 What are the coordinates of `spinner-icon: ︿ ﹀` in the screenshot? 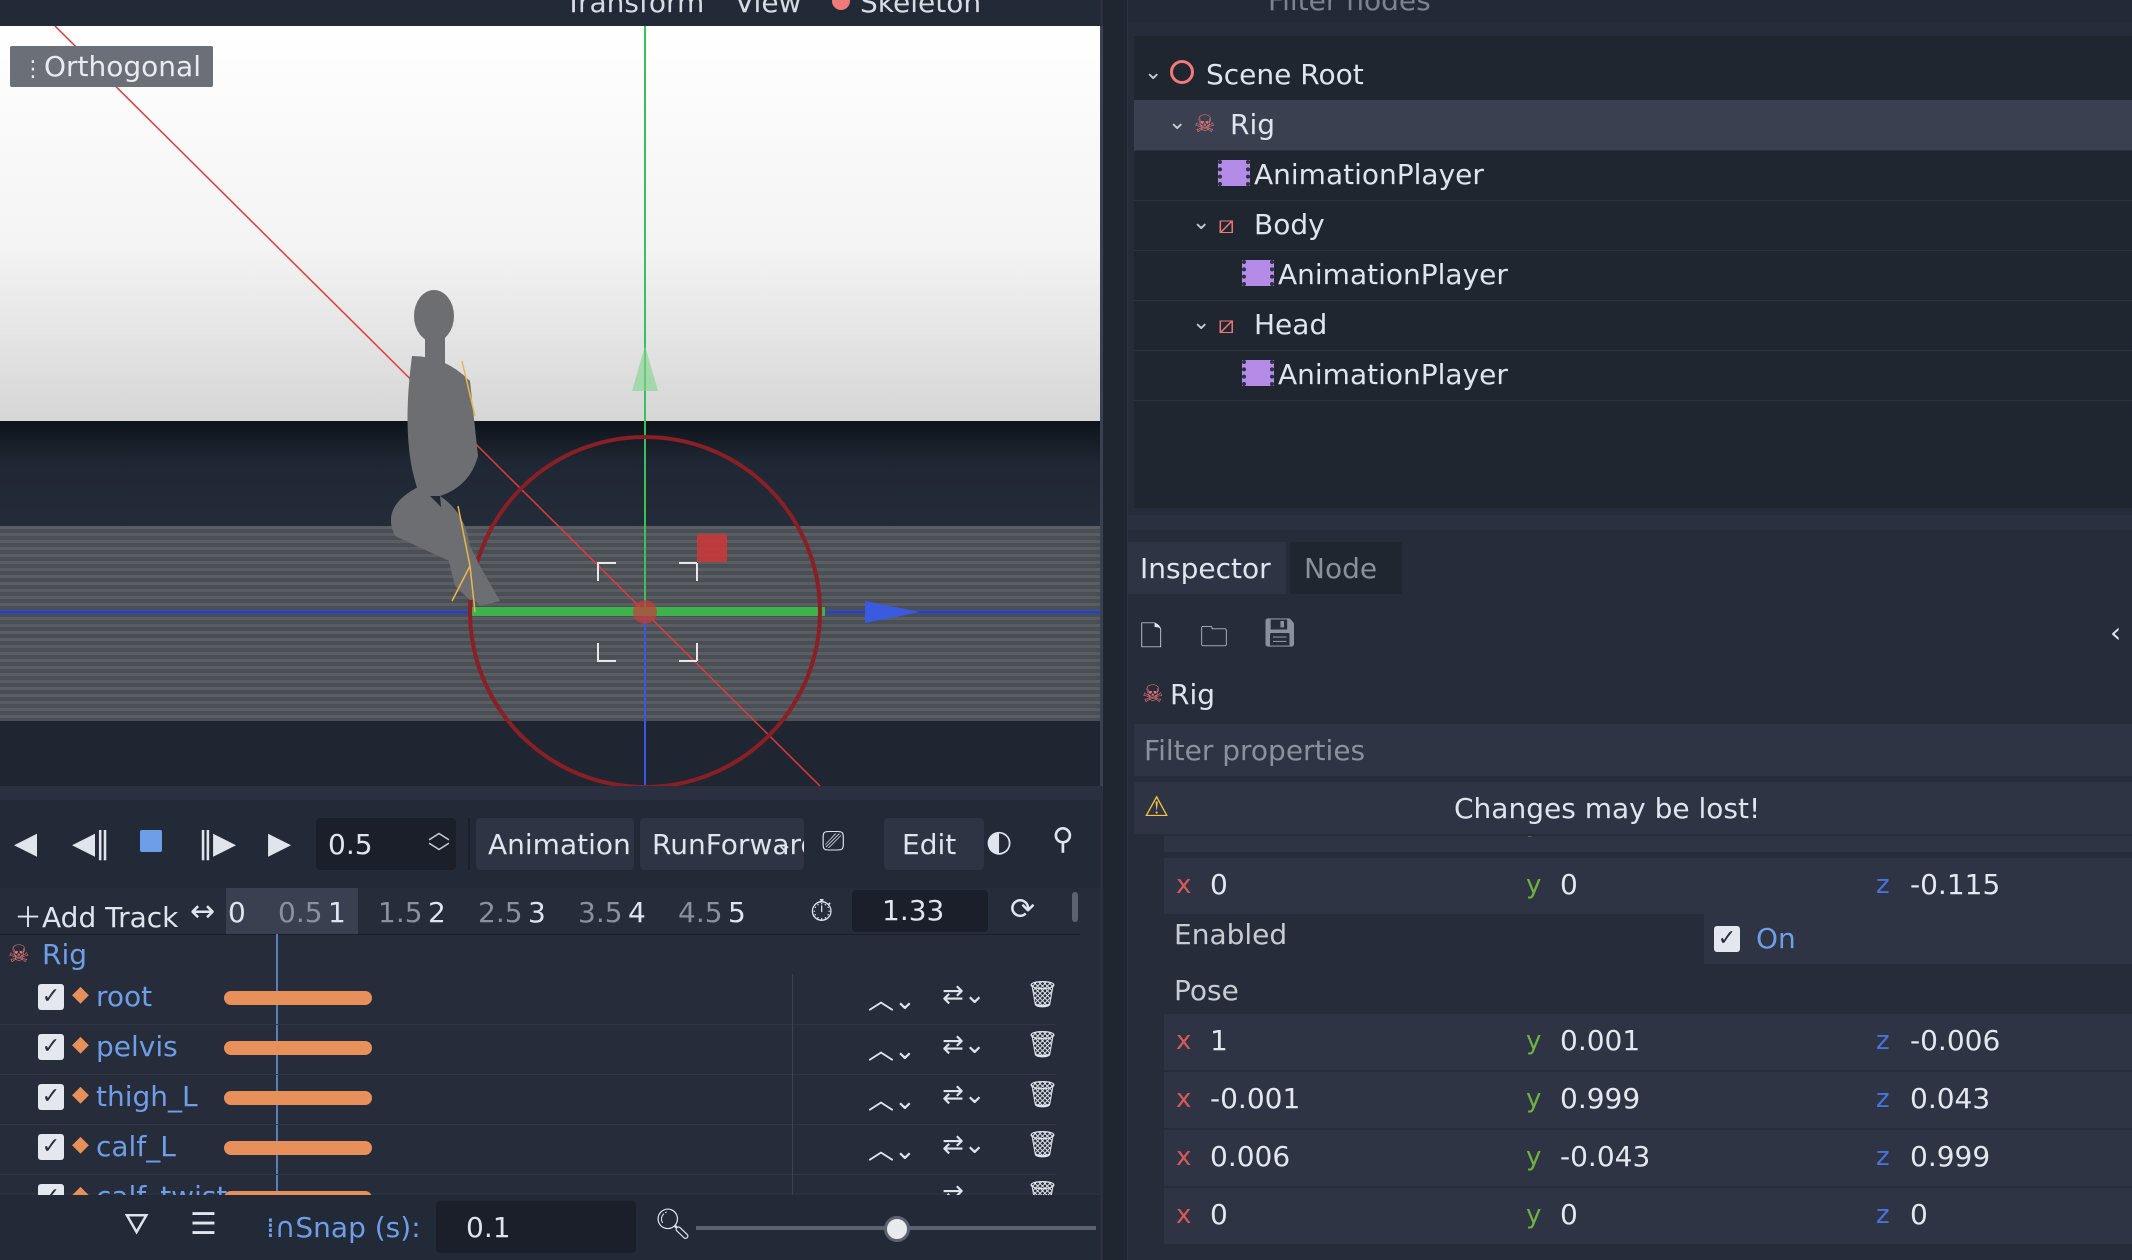 It's located at (439, 844).